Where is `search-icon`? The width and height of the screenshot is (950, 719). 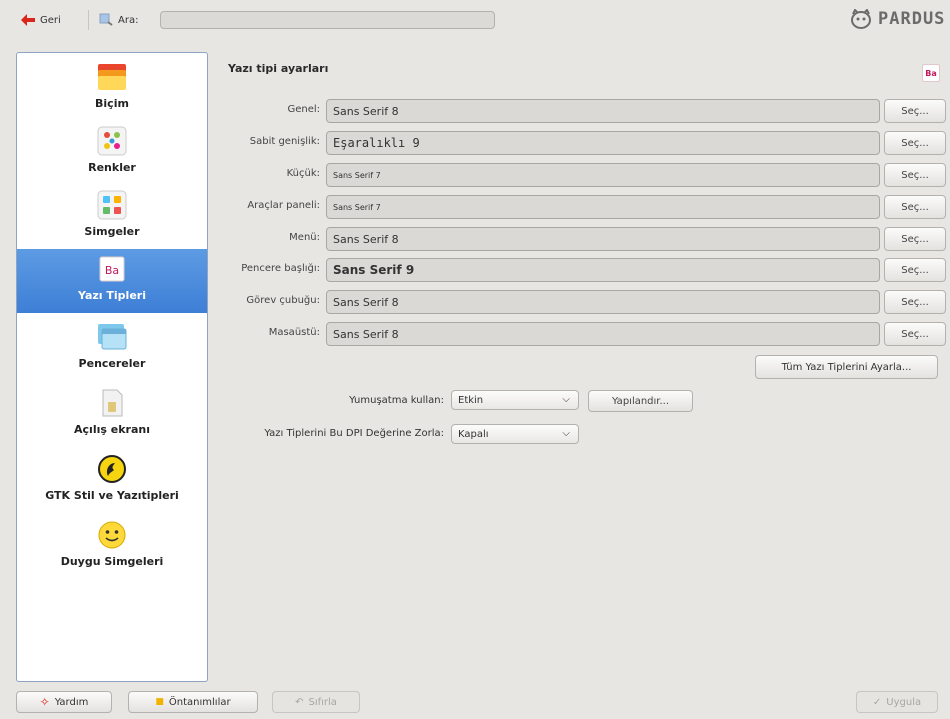
search-icon is located at coordinates (106, 20).